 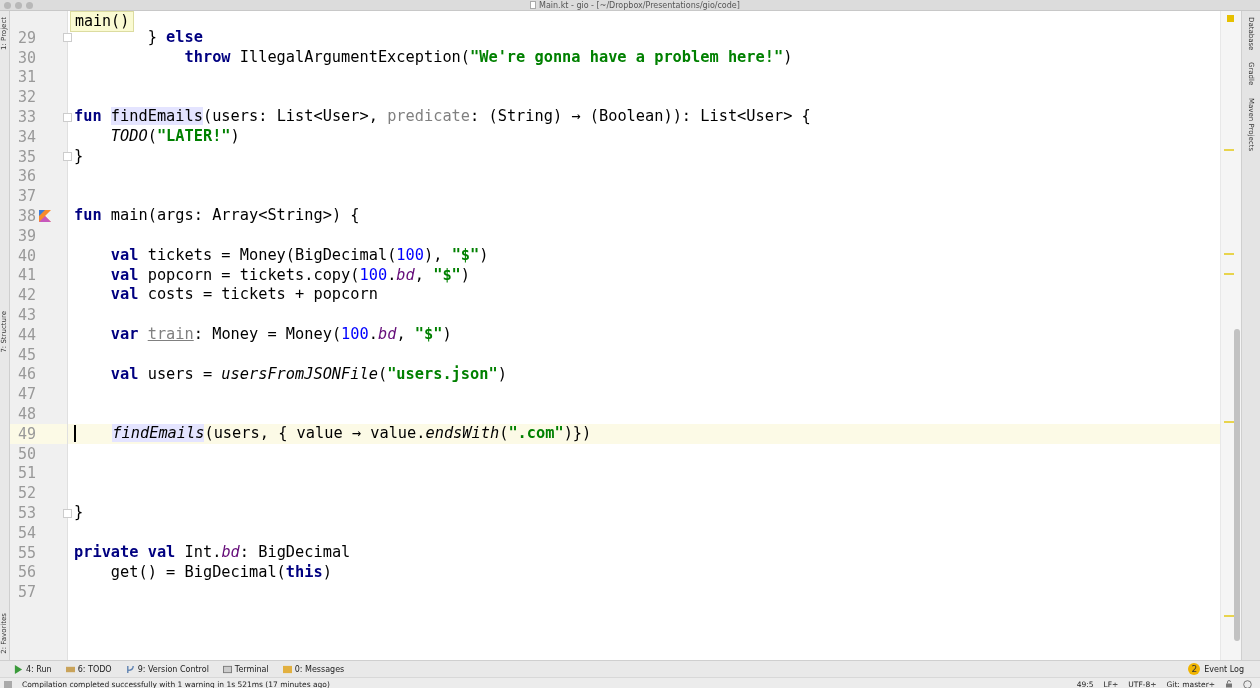 I want to click on line-number: 46, so click(x=26, y=374).